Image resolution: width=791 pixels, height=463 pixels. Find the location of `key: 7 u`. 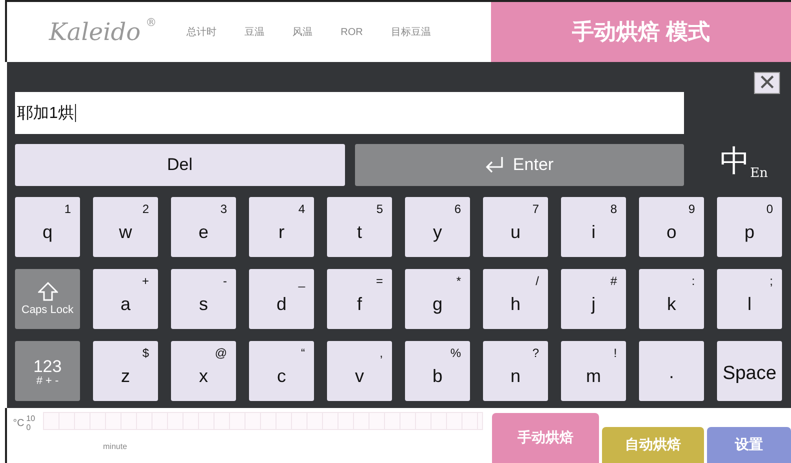

key: 7 u is located at coordinates (515, 227).